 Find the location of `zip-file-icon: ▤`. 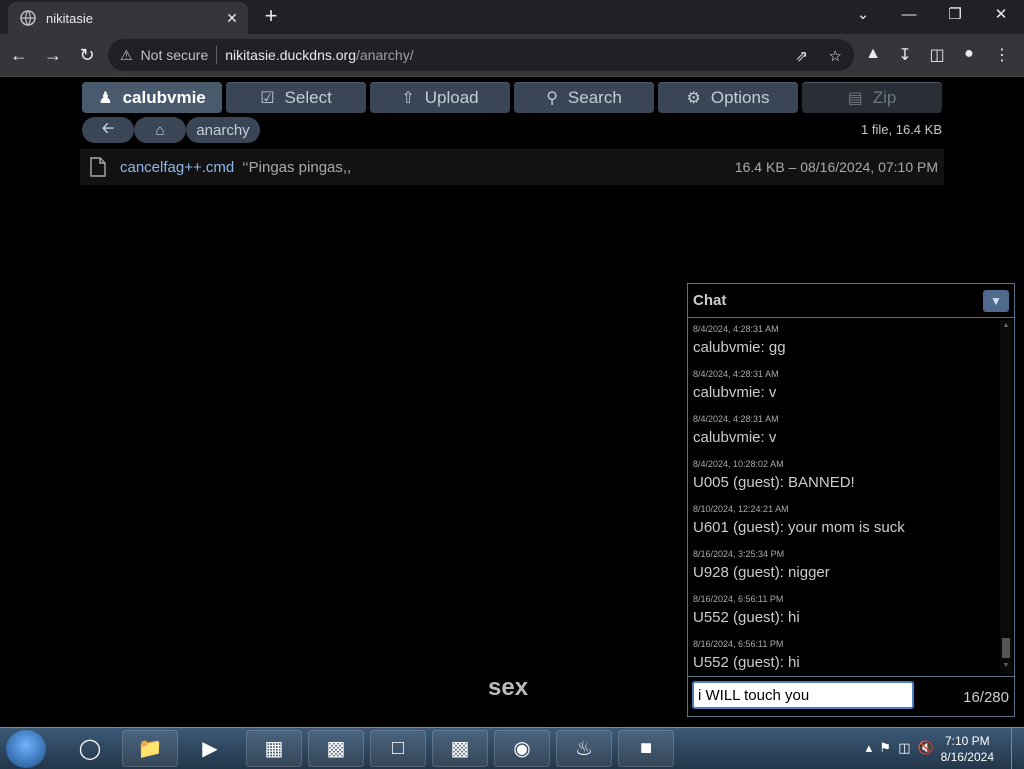

zip-file-icon: ▤ is located at coordinates (855, 98).